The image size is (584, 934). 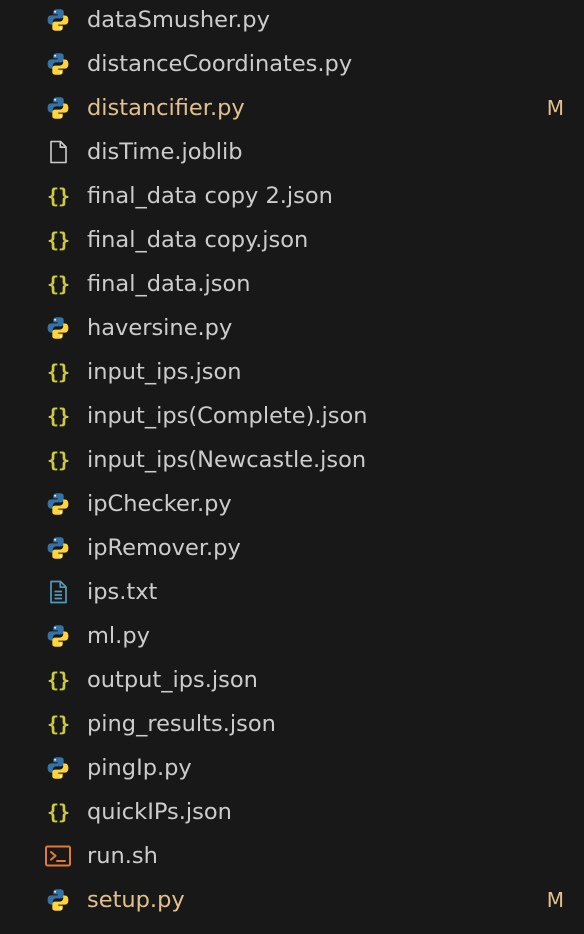 What do you see at coordinates (58, 856) in the screenshot?
I see `shell-icon` at bounding box center [58, 856].